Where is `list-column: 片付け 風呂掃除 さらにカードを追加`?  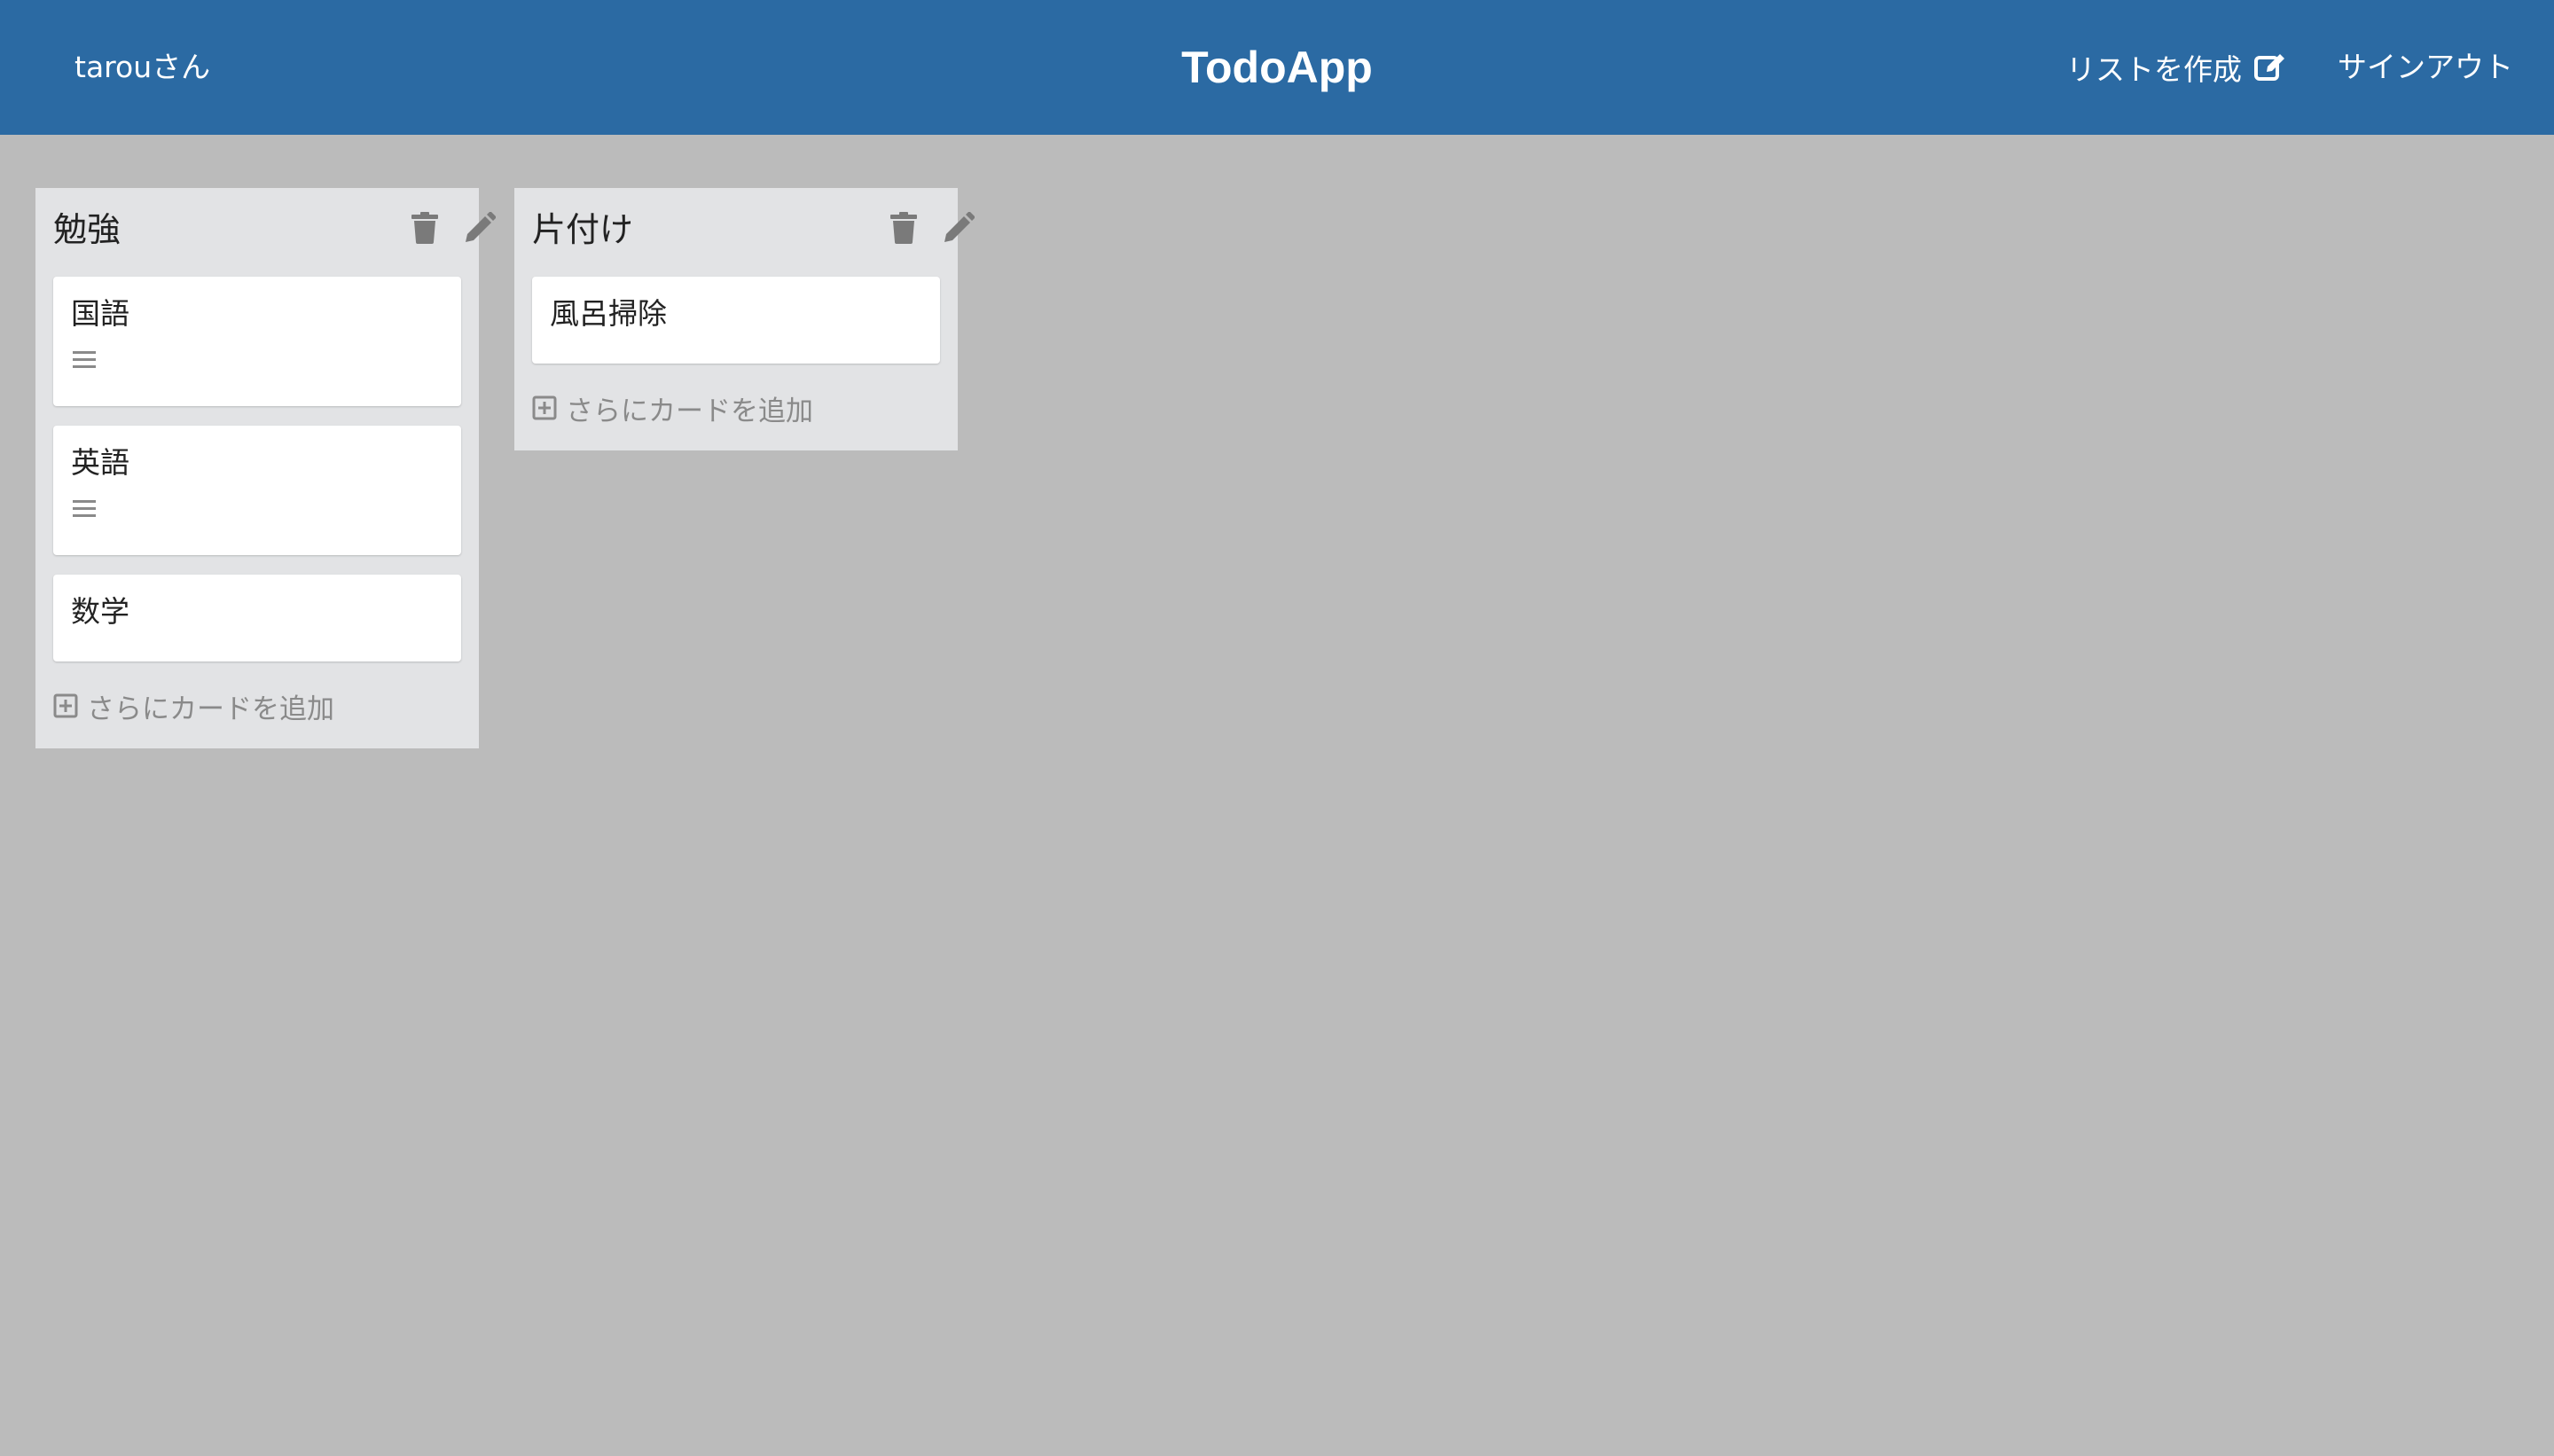 list-column: 片付け 風呂掃除 さらにカードを追加 is located at coordinates (744, 319).